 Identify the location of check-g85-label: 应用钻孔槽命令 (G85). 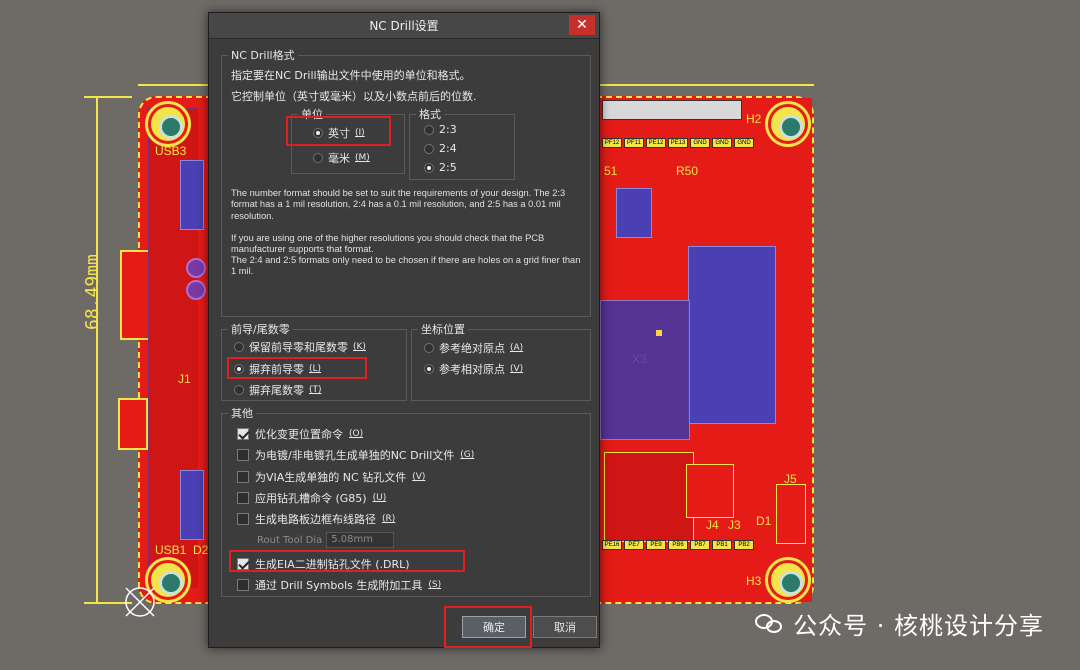
(311, 498).